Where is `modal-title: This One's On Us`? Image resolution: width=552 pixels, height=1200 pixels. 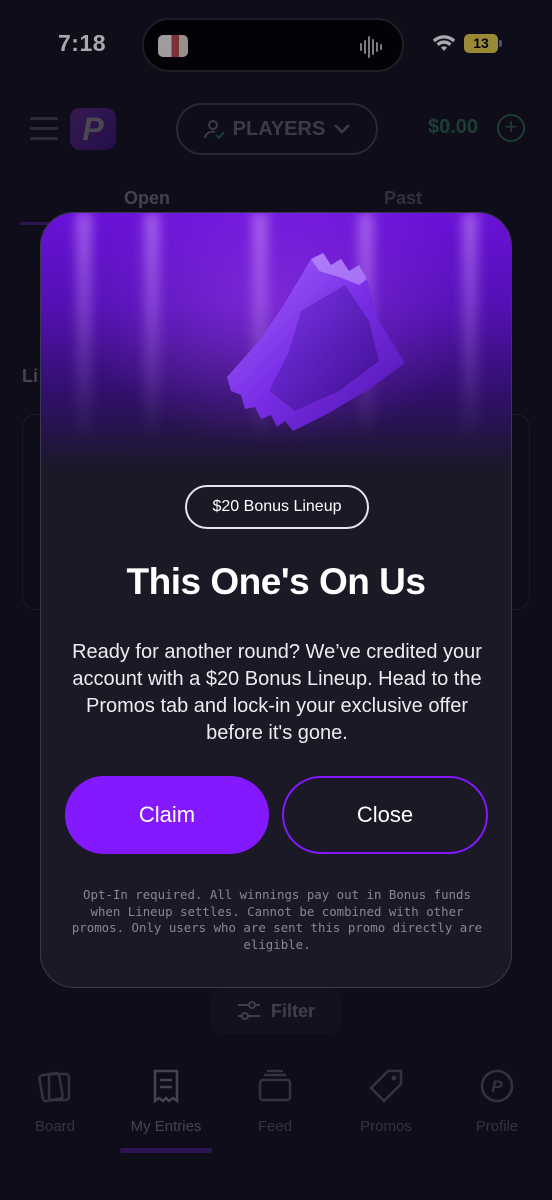 modal-title: This One's On Us is located at coordinates (276, 581).